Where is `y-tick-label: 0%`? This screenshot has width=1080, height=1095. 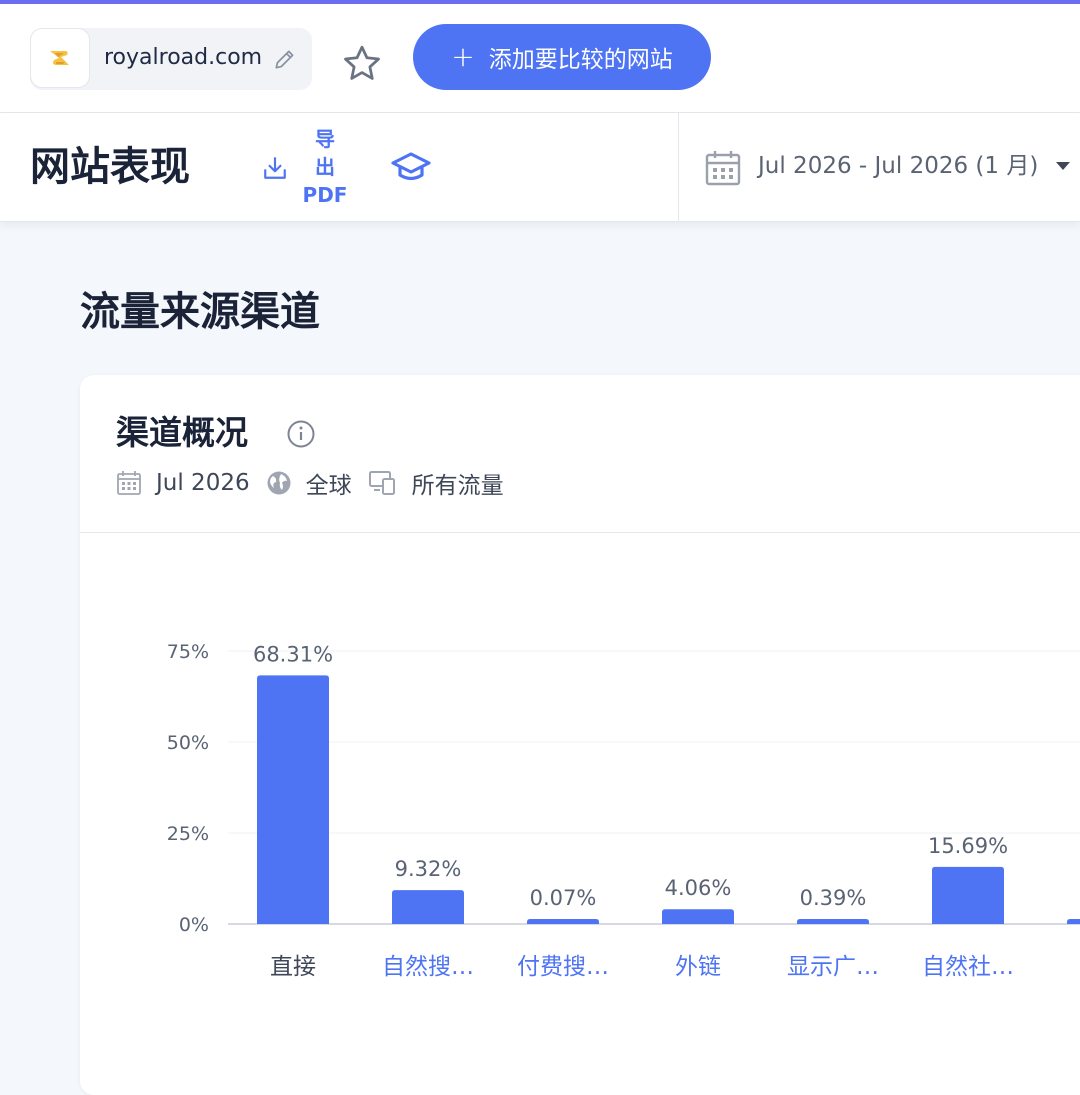 y-tick-label: 0% is located at coordinates (194, 925).